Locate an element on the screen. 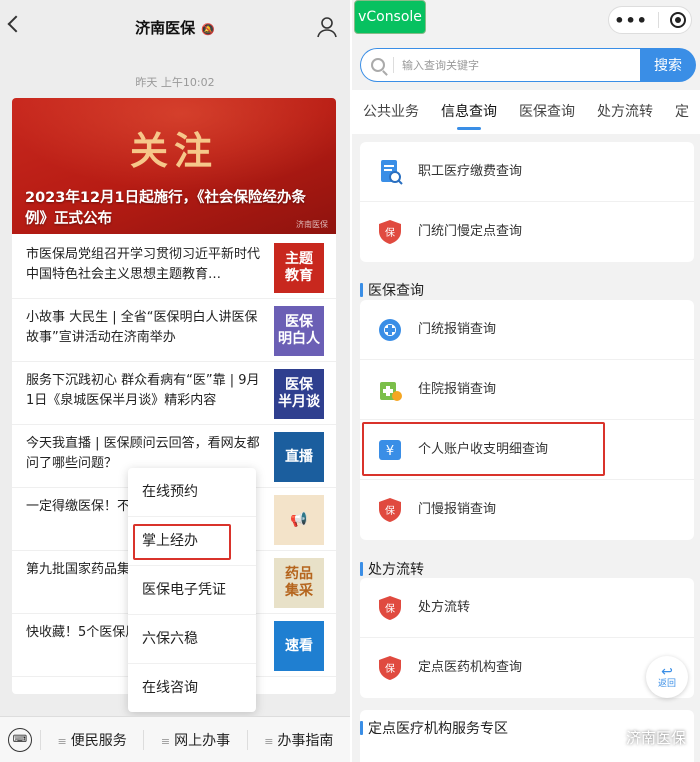 The width and height of the screenshot is (700, 762). item-outpatient-reimburse: 门统报销查询 is located at coordinates (527, 330).